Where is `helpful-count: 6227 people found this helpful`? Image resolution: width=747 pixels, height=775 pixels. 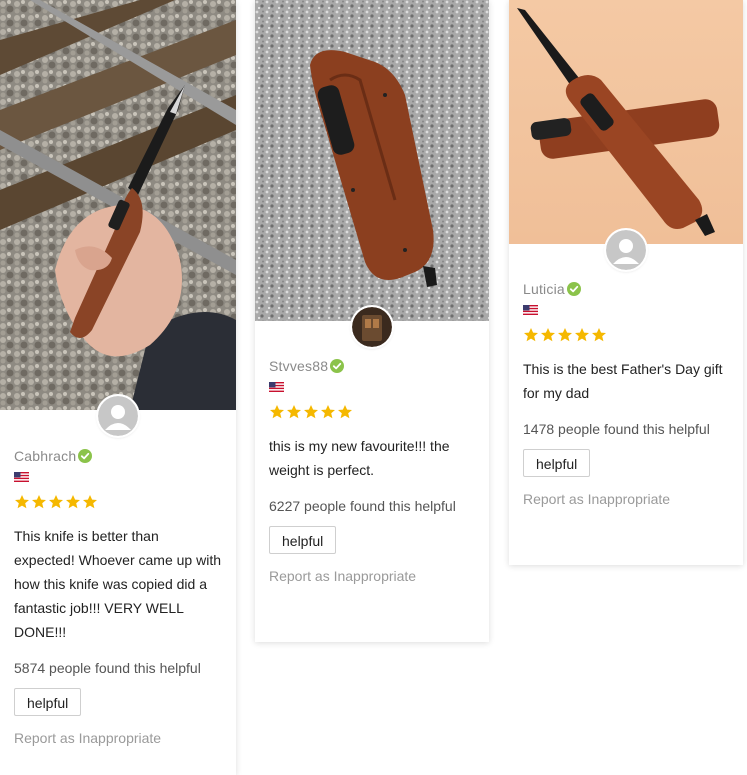 helpful-count: 6227 people found this helpful is located at coordinates (362, 506).